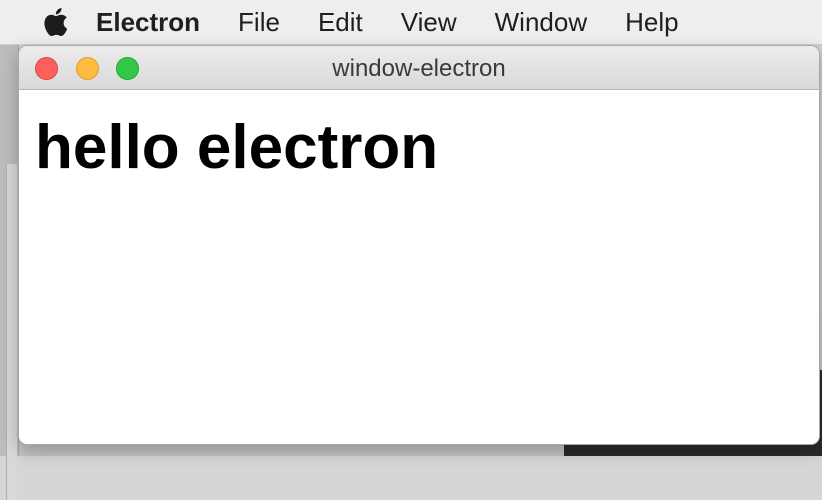 The height and width of the screenshot is (500, 822). What do you see at coordinates (148, 22) in the screenshot?
I see `menu-app-electron: Electron` at bounding box center [148, 22].